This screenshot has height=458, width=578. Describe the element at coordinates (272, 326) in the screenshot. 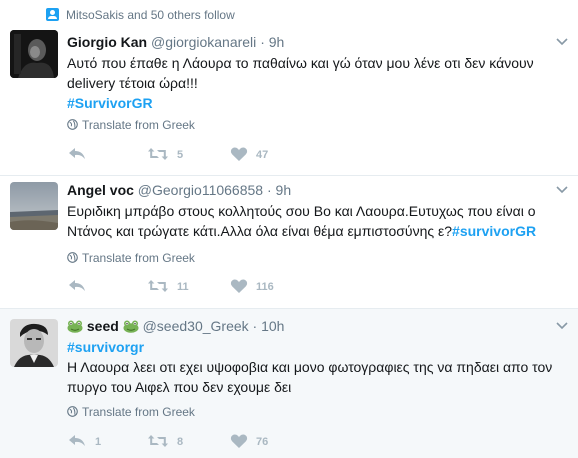

I see `timestamp: 10h` at that location.